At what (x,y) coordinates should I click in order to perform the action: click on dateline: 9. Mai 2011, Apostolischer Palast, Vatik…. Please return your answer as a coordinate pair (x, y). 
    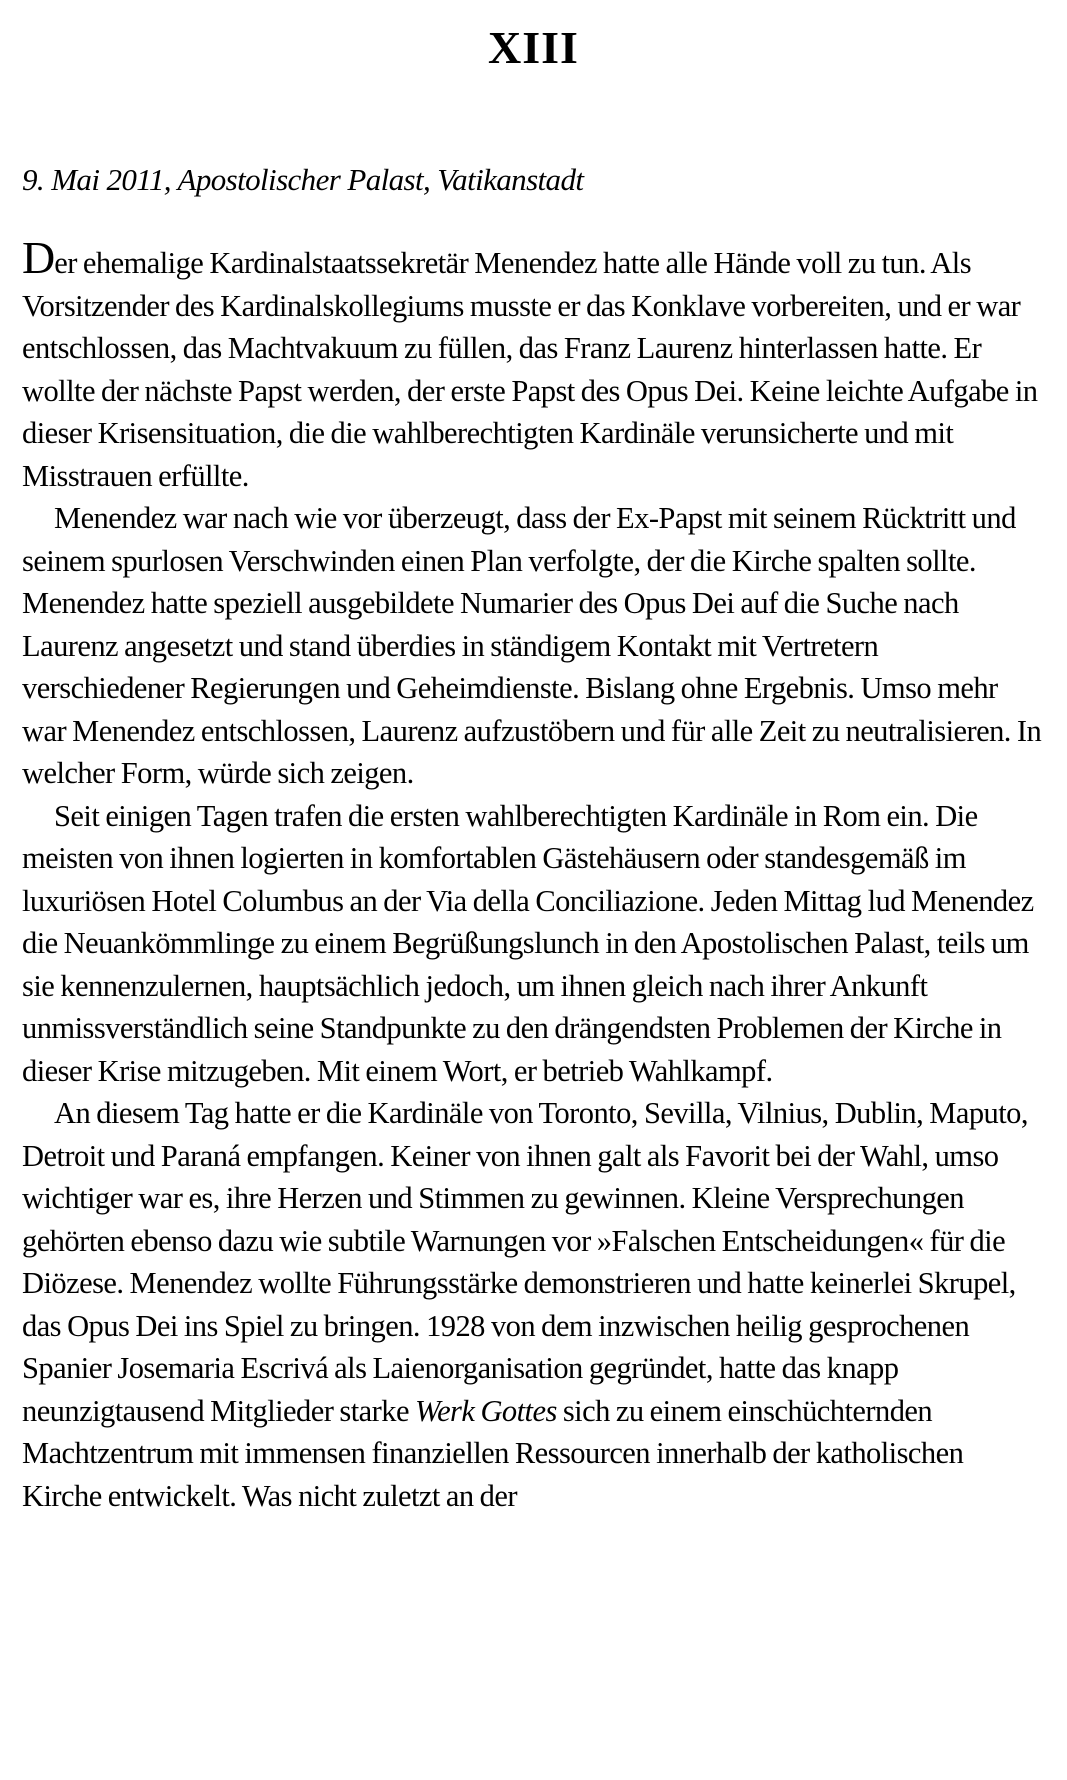
    Looking at the image, I should click on (303, 179).